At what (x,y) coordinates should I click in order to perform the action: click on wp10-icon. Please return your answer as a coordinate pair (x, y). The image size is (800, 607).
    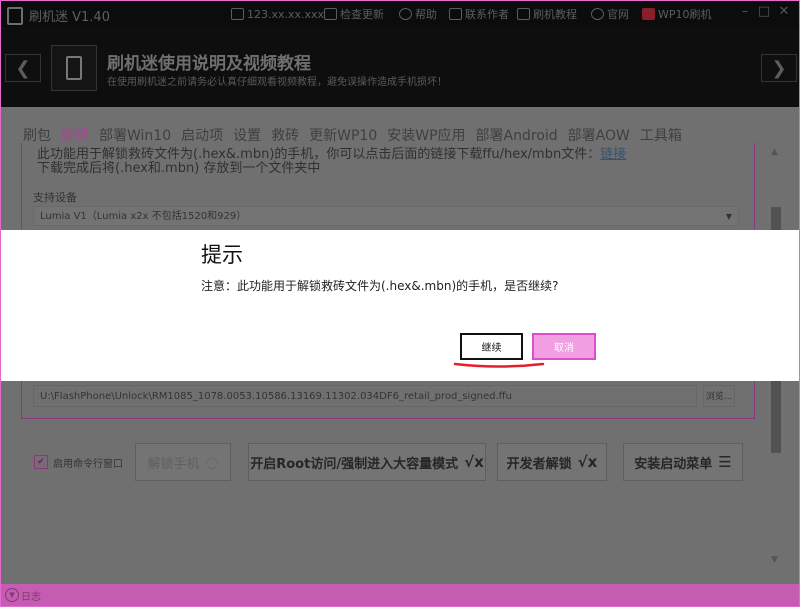
    Looking at the image, I should click on (648, 14).